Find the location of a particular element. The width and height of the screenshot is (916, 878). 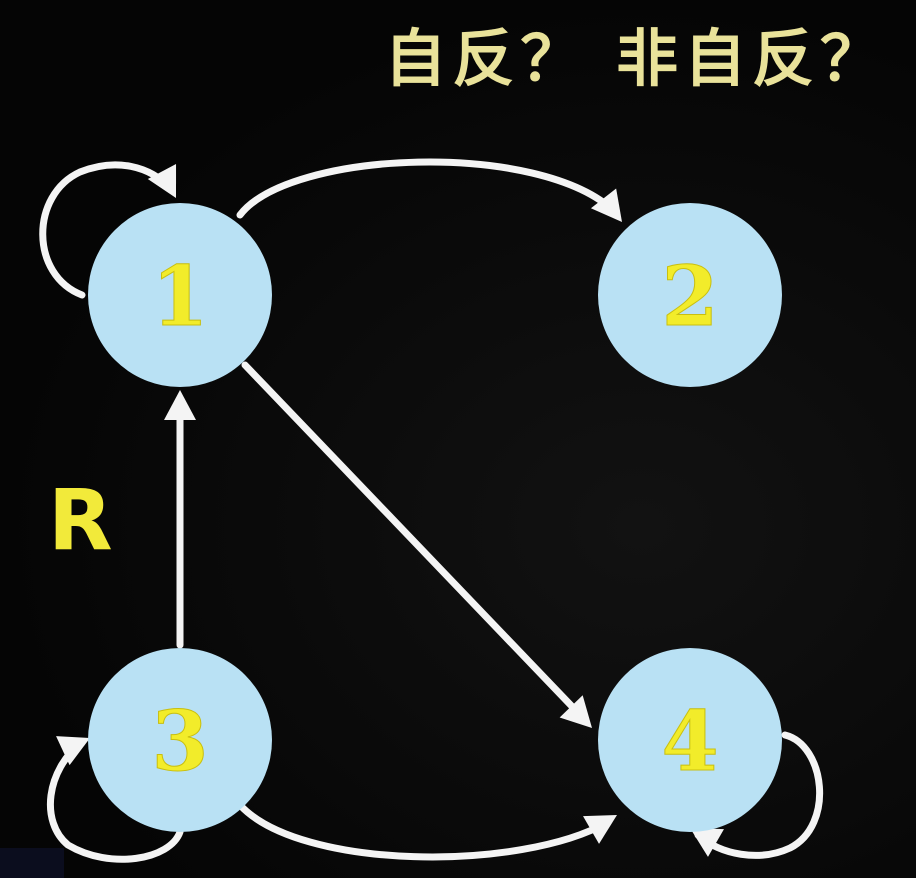

node-4: 4 is located at coordinates (690, 740).